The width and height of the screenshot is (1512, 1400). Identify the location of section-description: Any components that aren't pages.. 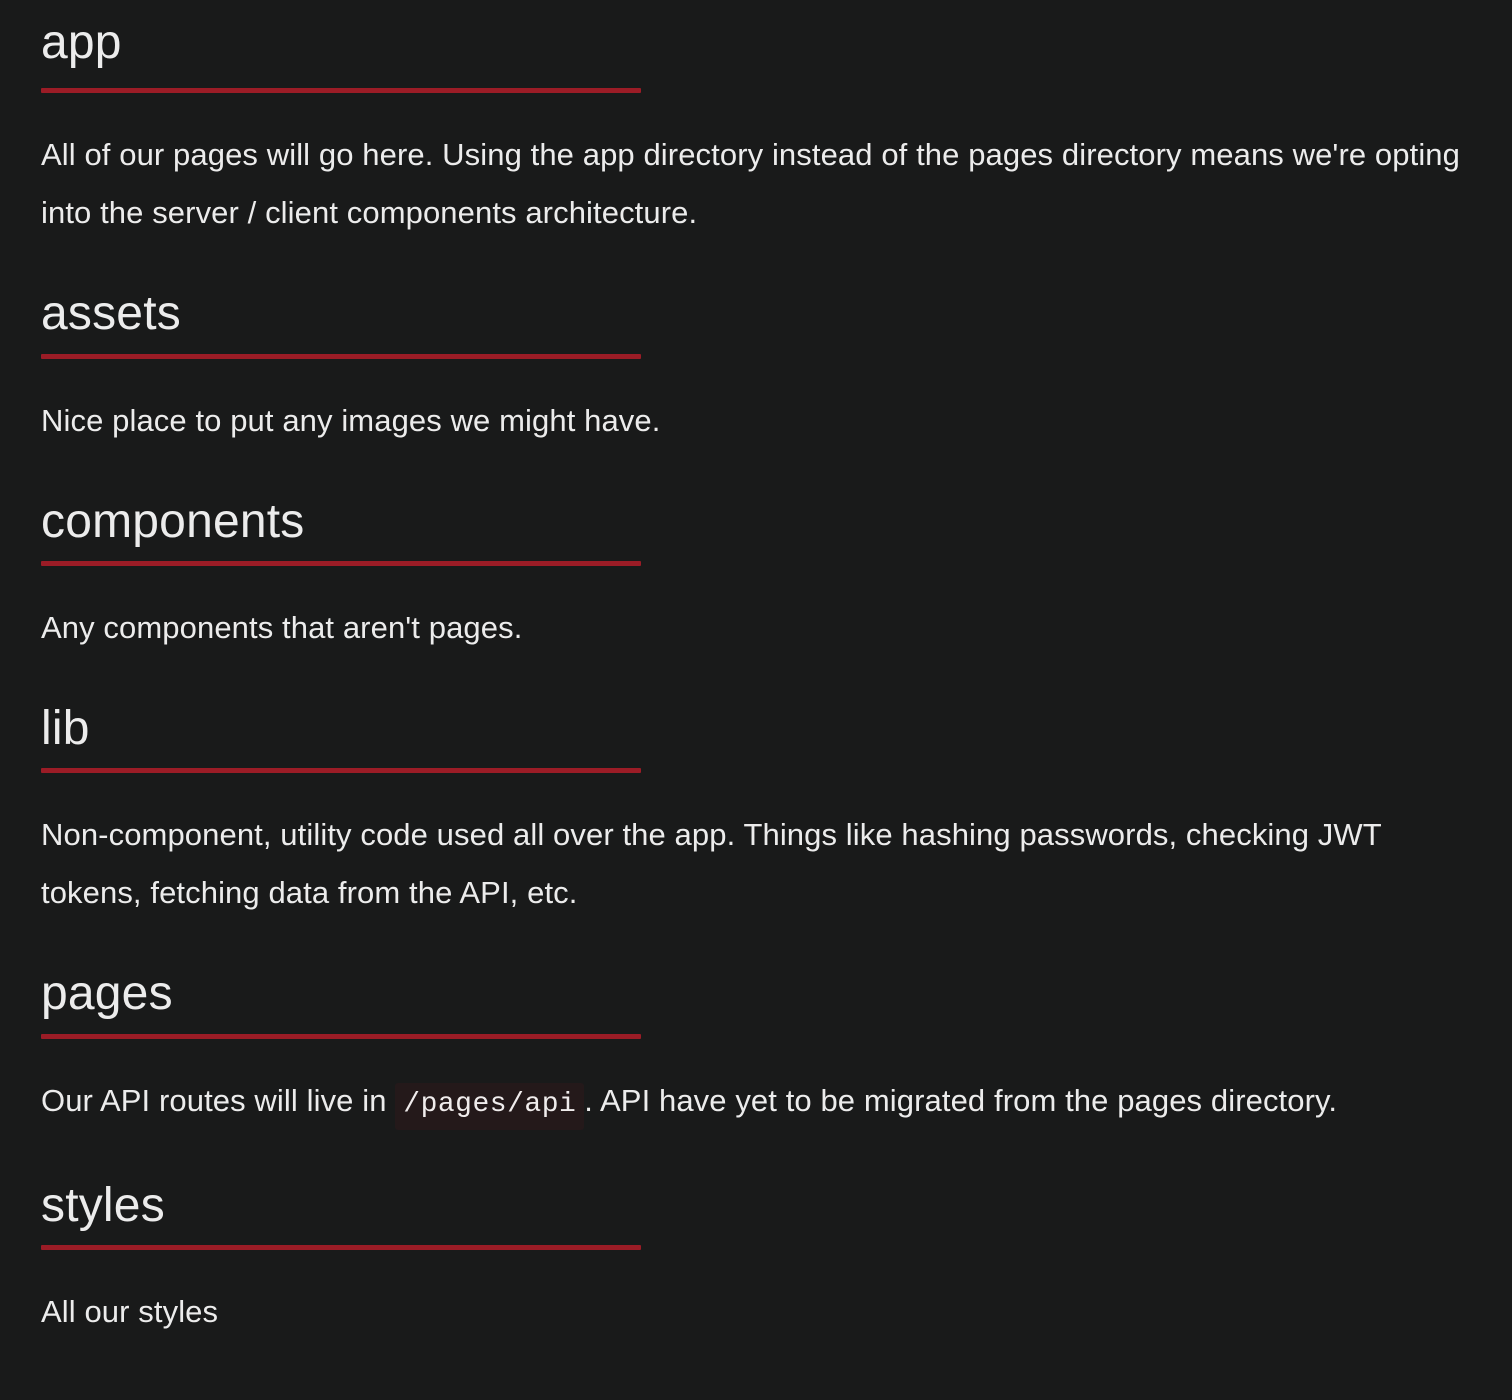
(282, 627).